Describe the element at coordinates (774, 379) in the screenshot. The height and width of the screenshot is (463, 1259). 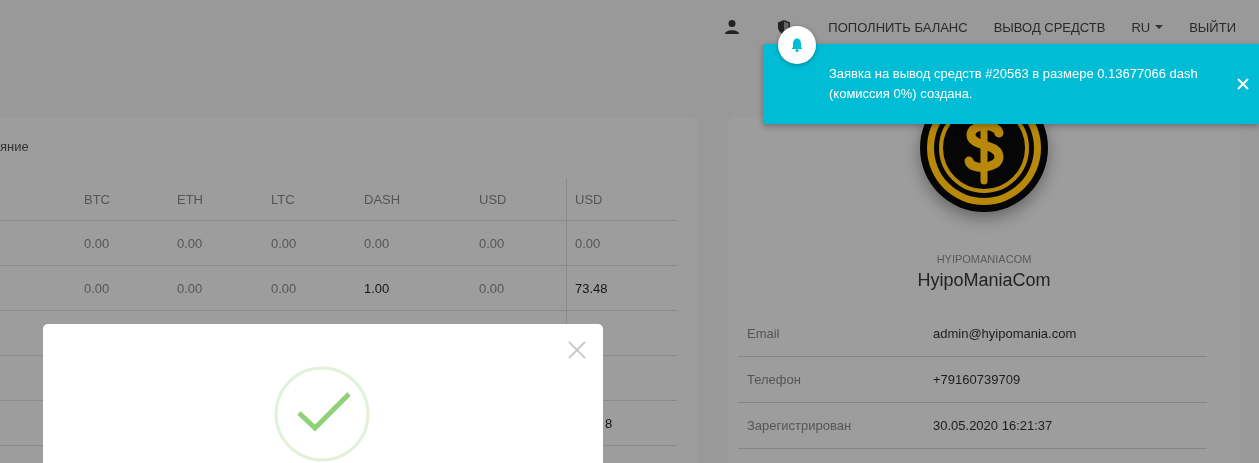
I see `field-label: Телефон` at that location.